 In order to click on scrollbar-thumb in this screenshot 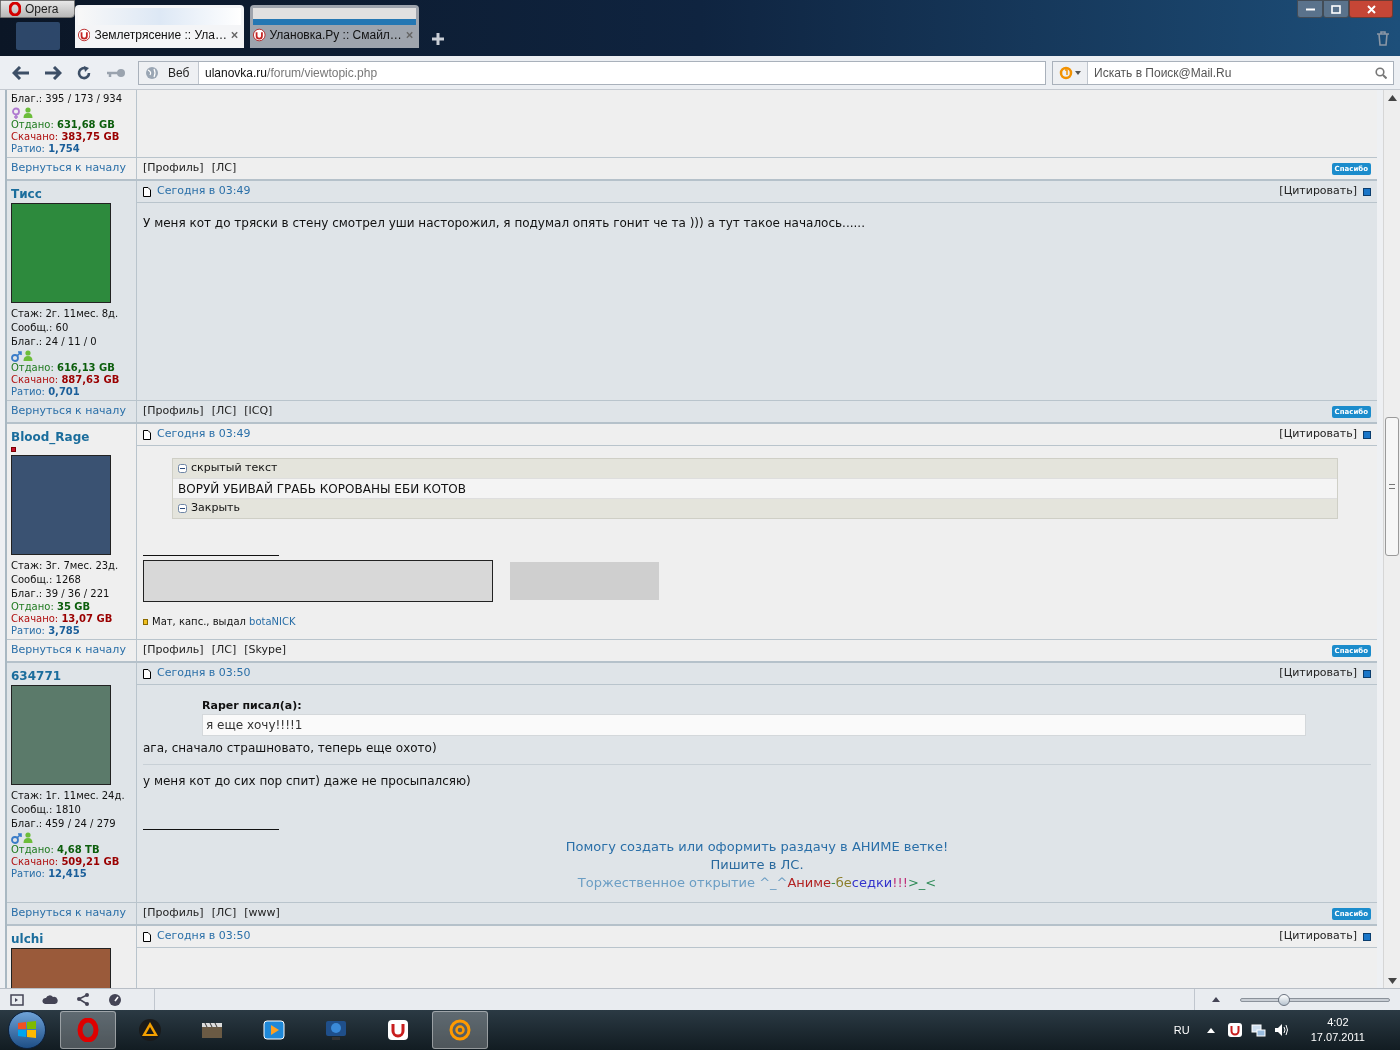, I will do `click(1392, 486)`.